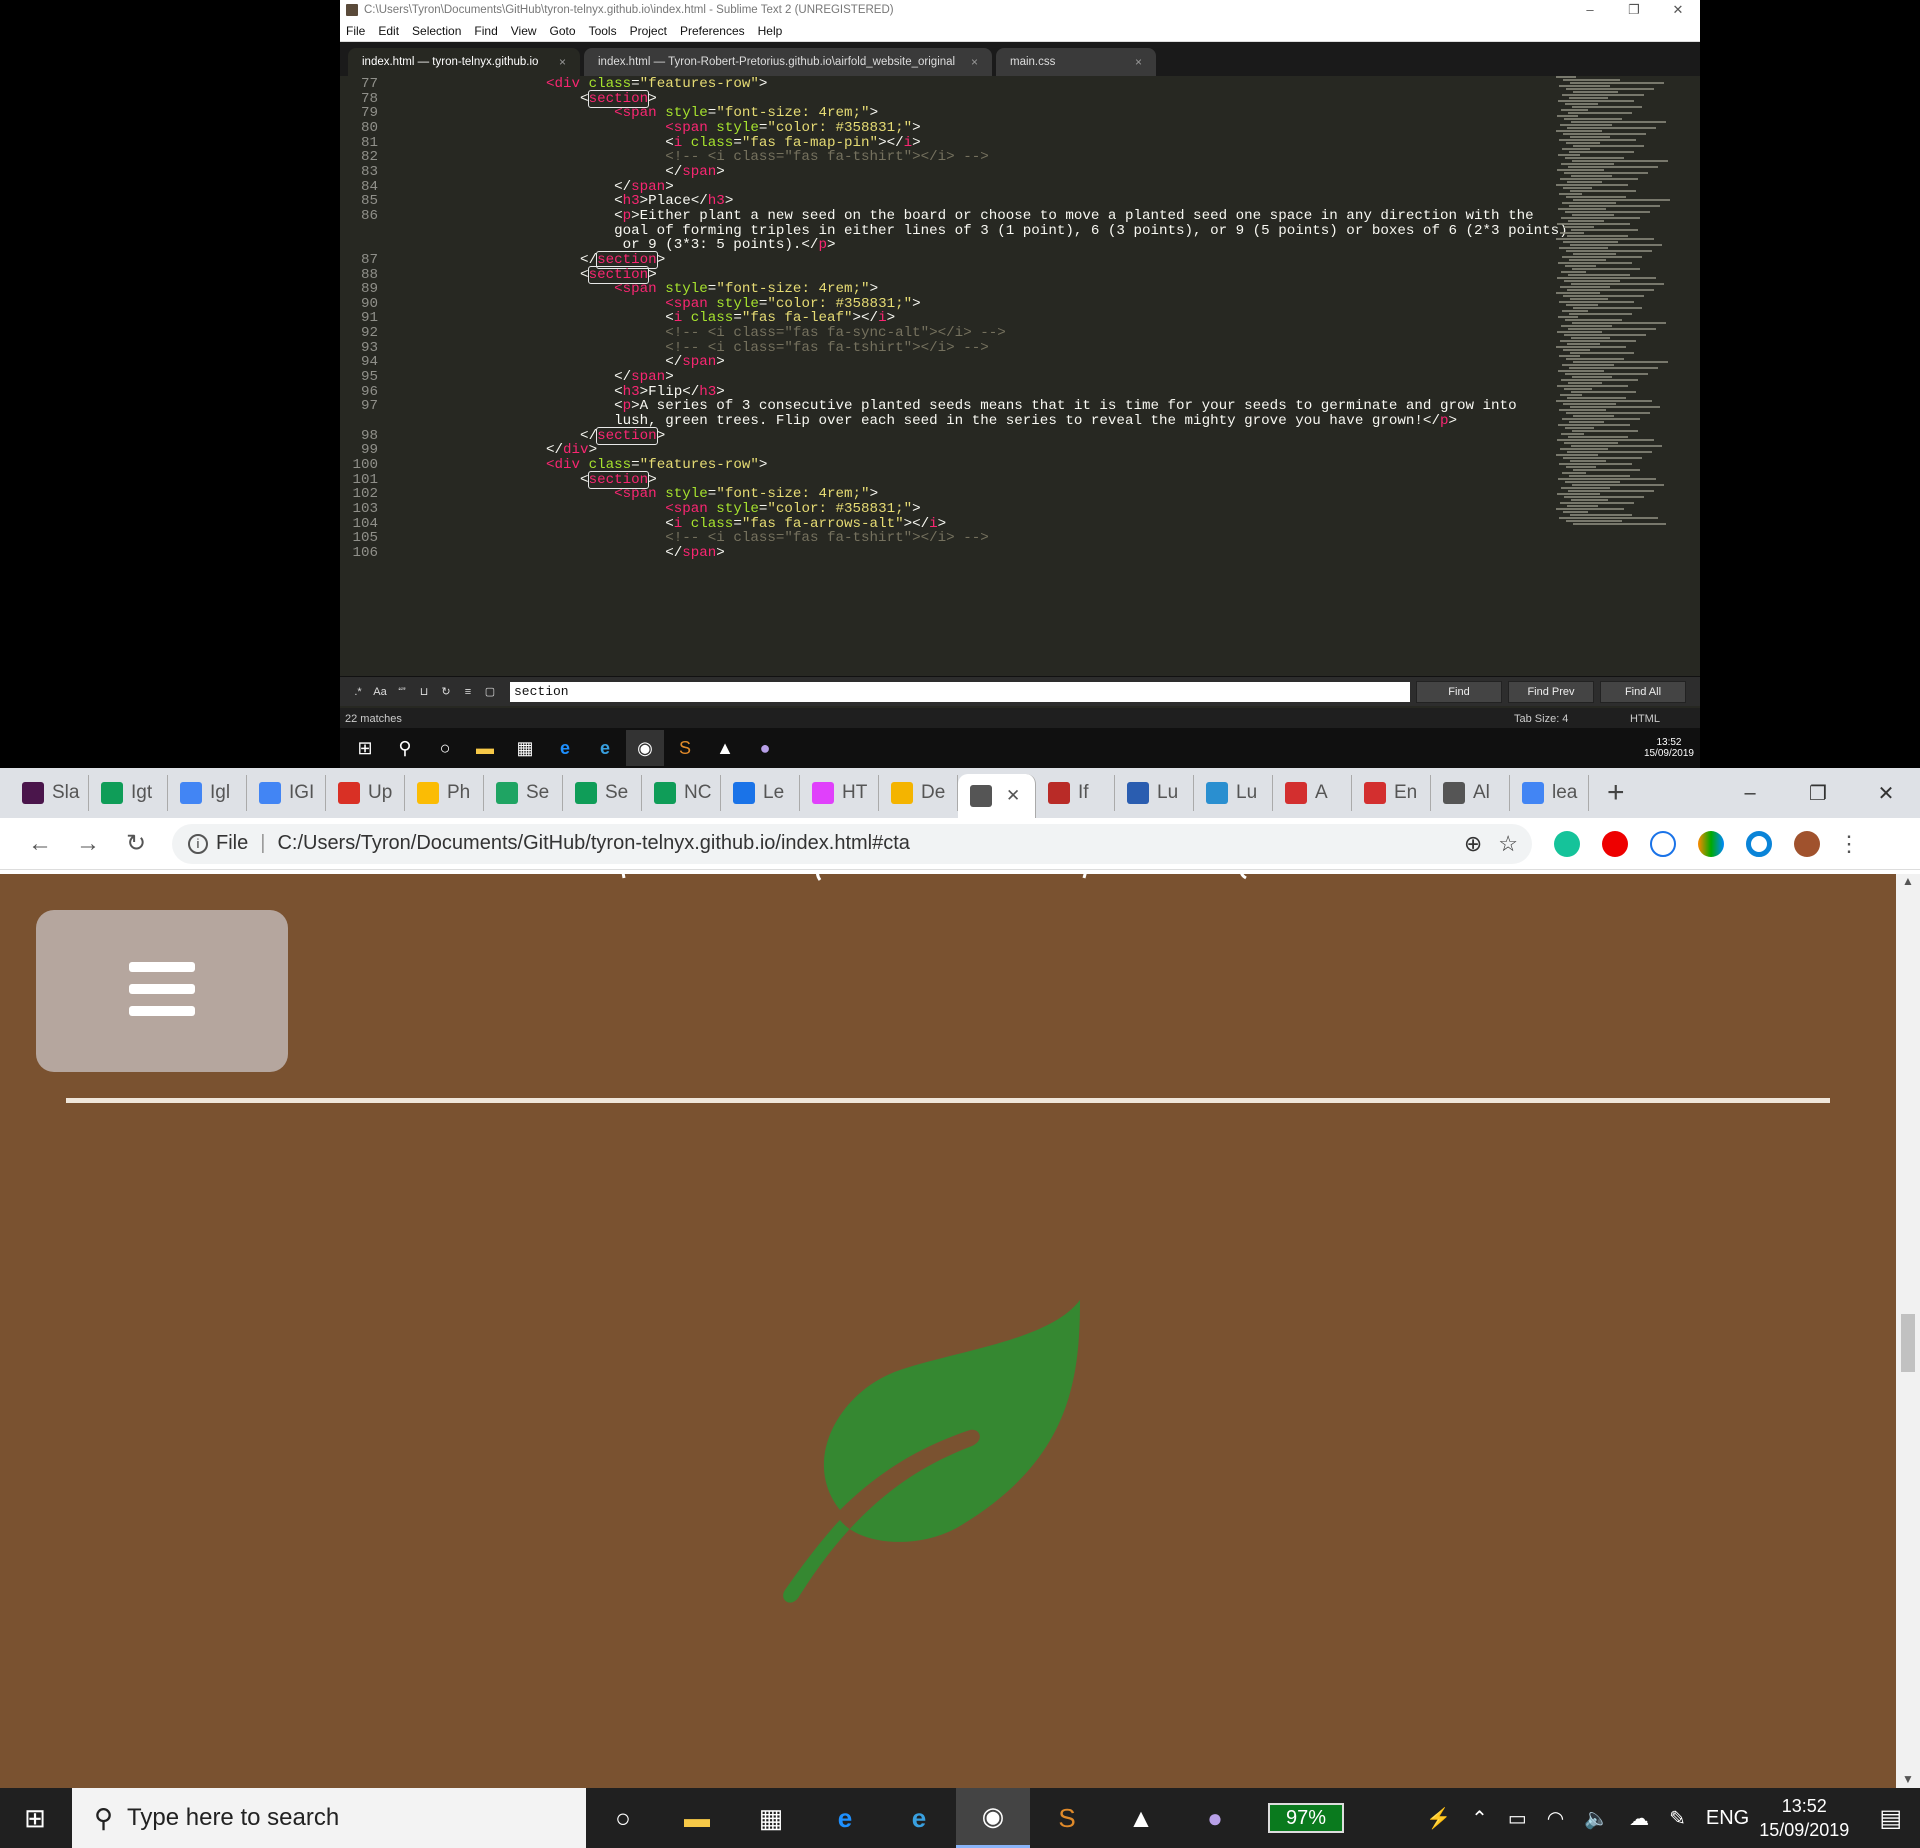 The image size is (1920, 1848). What do you see at coordinates (358, 692) in the screenshot?
I see `regex-toggle: .*` at bounding box center [358, 692].